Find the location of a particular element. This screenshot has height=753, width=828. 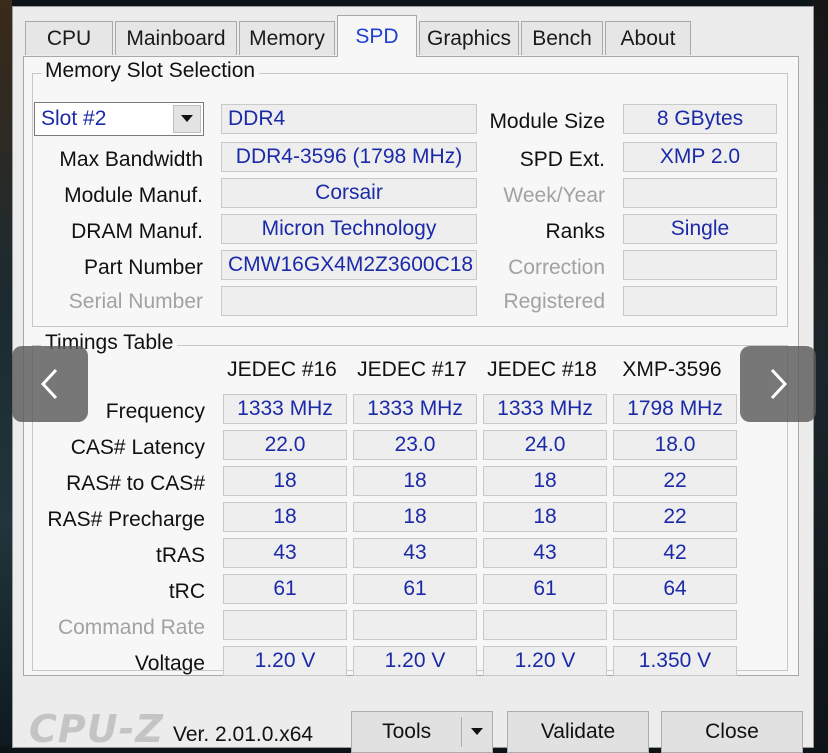

spd-ext-label: SPD Ext. is located at coordinates (562, 159).